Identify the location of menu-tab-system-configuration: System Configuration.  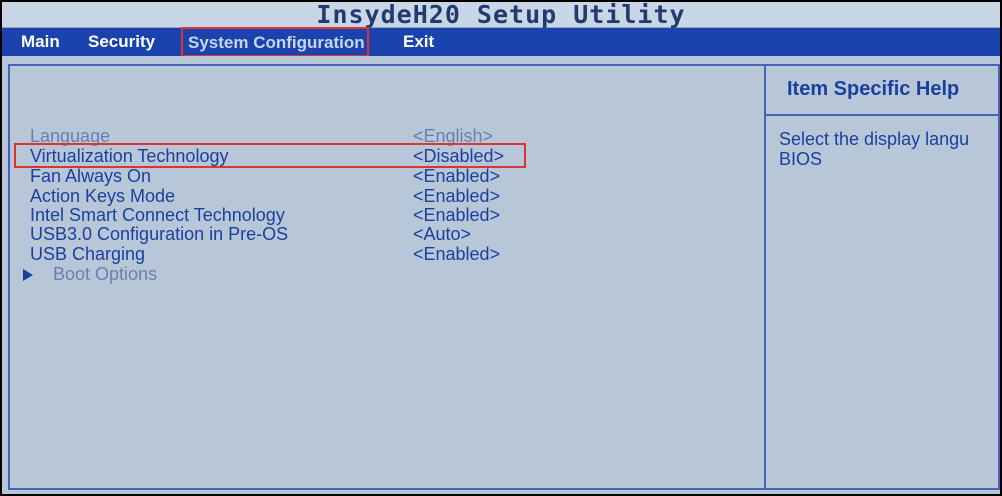
(275, 42).